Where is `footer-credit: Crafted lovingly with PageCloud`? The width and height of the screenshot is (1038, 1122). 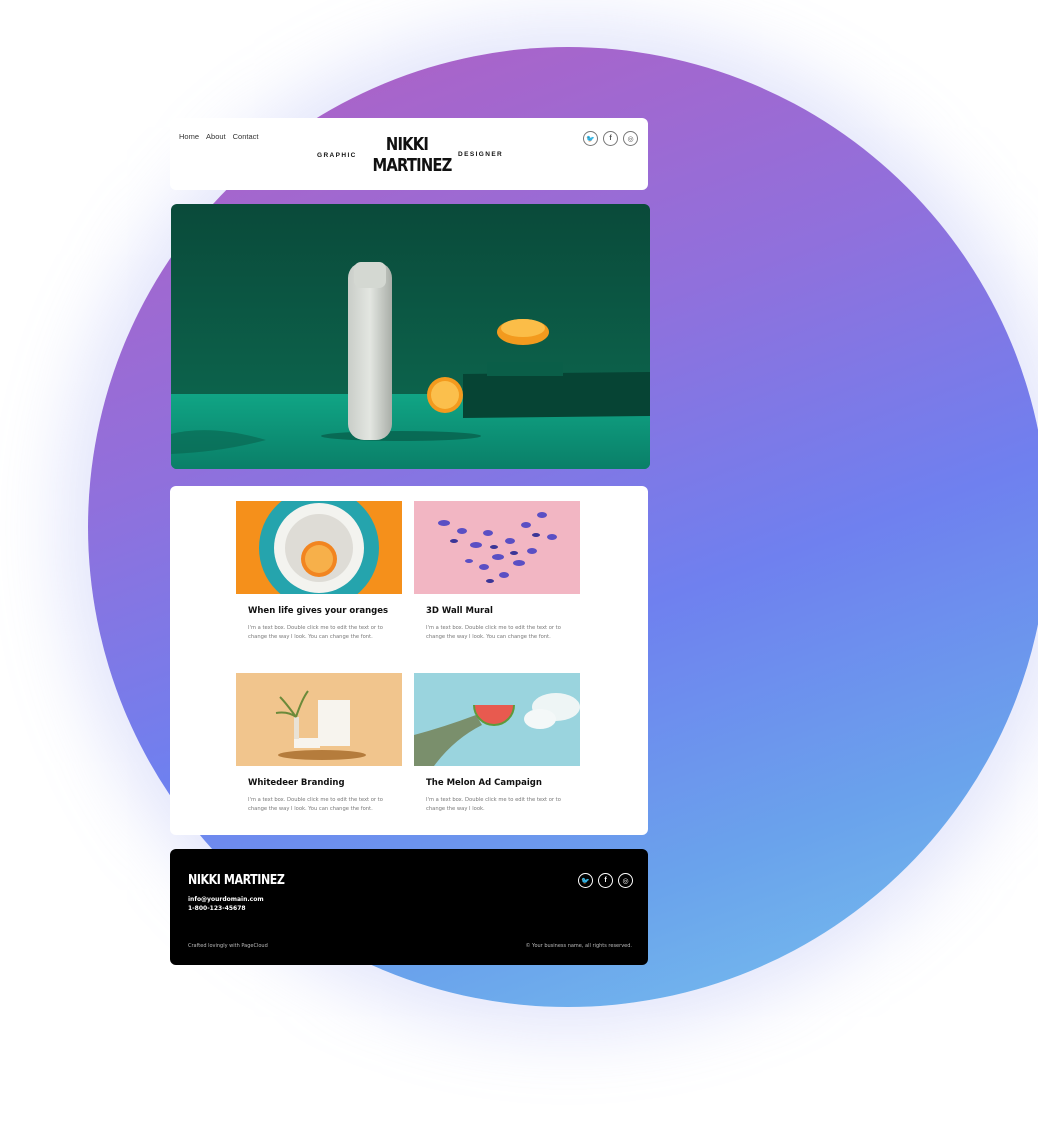 footer-credit: Crafted lovingly with PageCloud is located at coordinates (228, 946).